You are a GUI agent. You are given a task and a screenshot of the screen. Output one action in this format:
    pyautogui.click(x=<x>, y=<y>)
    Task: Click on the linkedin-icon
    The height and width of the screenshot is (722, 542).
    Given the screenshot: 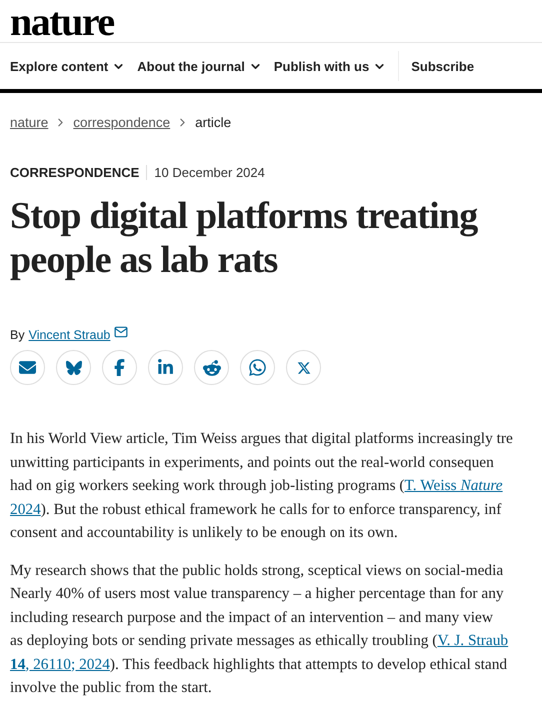 What is the action you would take?
    pyautogui.click(x=165, y=367)
    